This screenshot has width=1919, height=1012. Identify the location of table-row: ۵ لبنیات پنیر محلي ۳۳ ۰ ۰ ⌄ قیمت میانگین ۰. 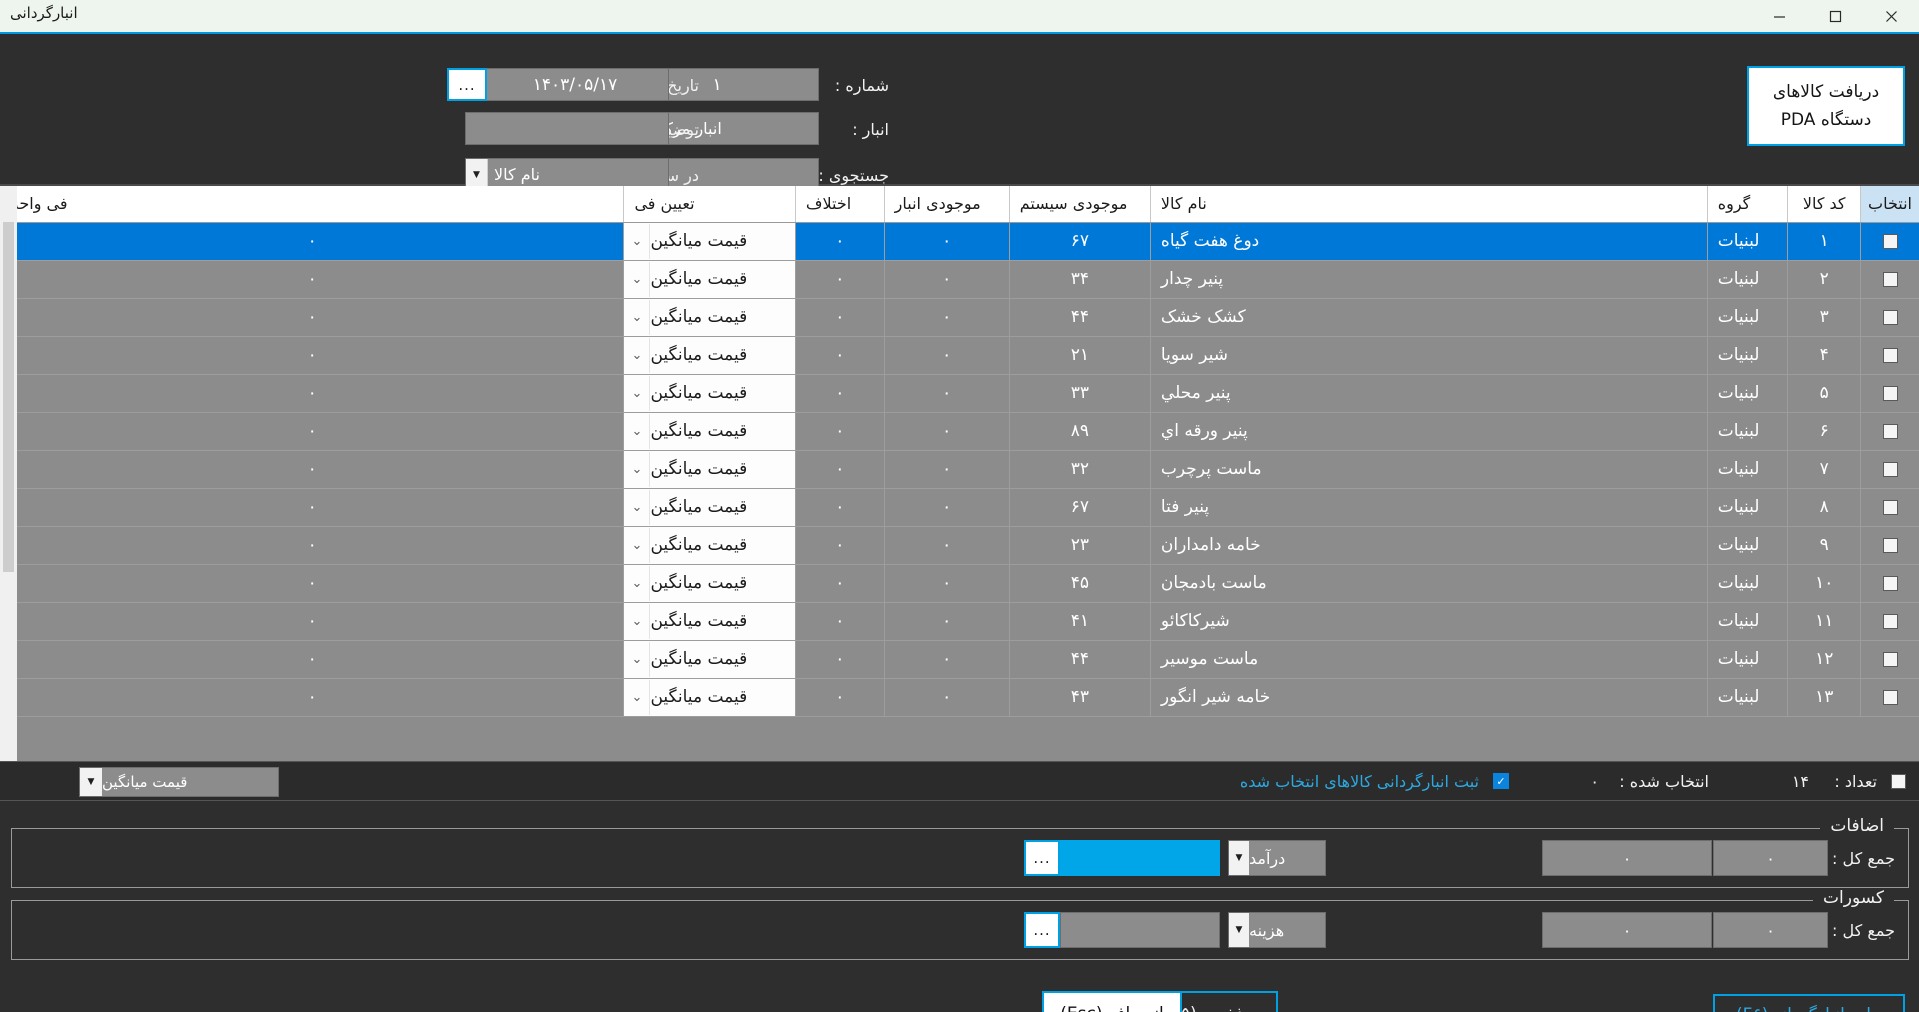
(959, 393).